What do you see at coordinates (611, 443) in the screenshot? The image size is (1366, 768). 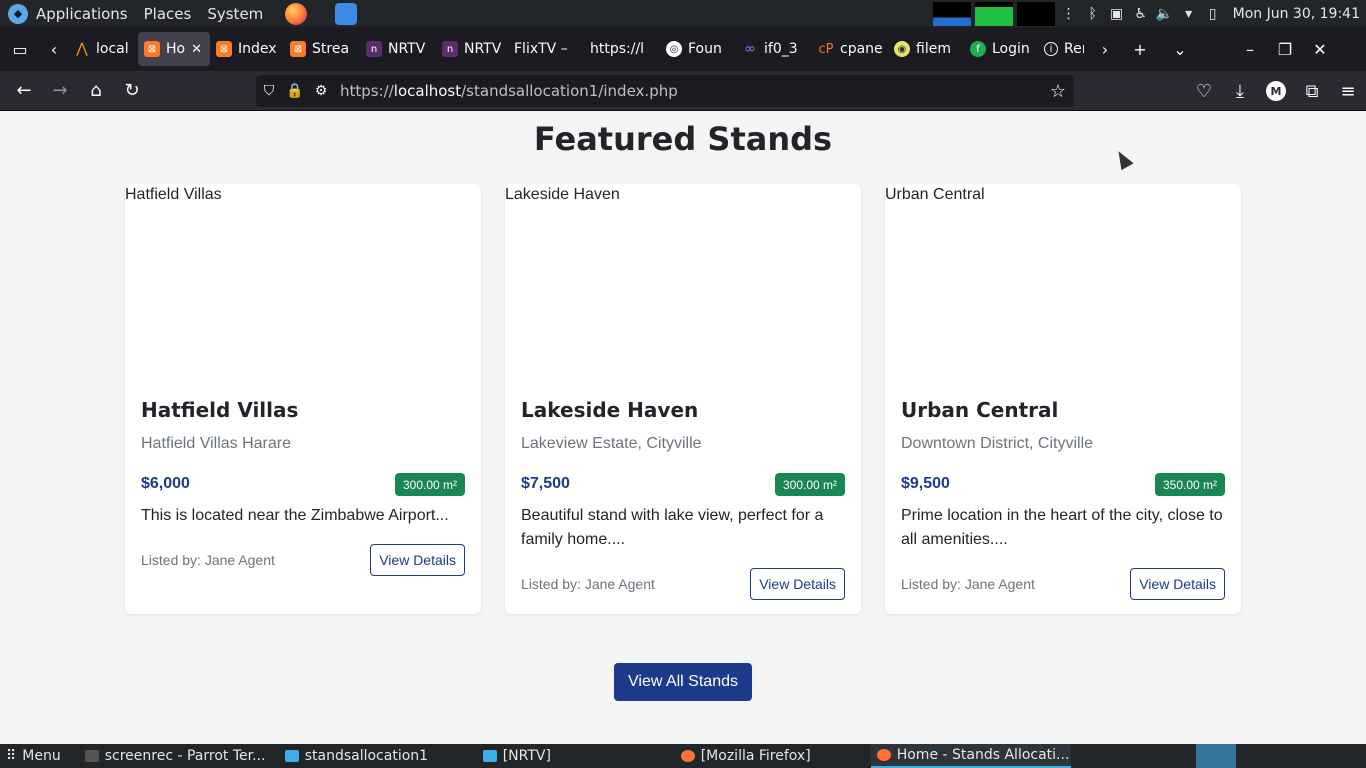 I see `stand-location: Lakeview Estate, Cityville` at bounding box center [611, 443].